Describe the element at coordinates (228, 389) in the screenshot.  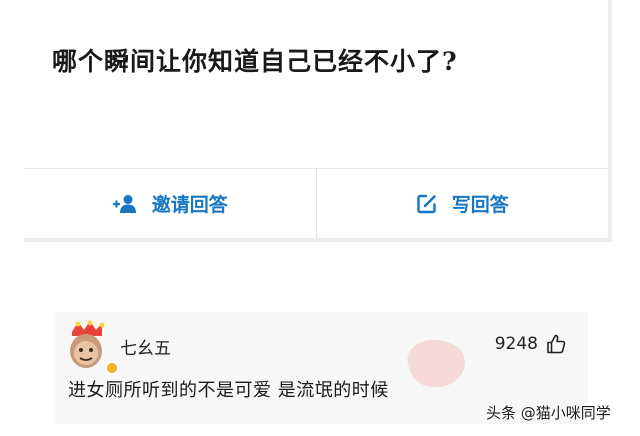
I see `answer-body: 进女厕所听到的不是可爱 是流氓的时候` at that location.